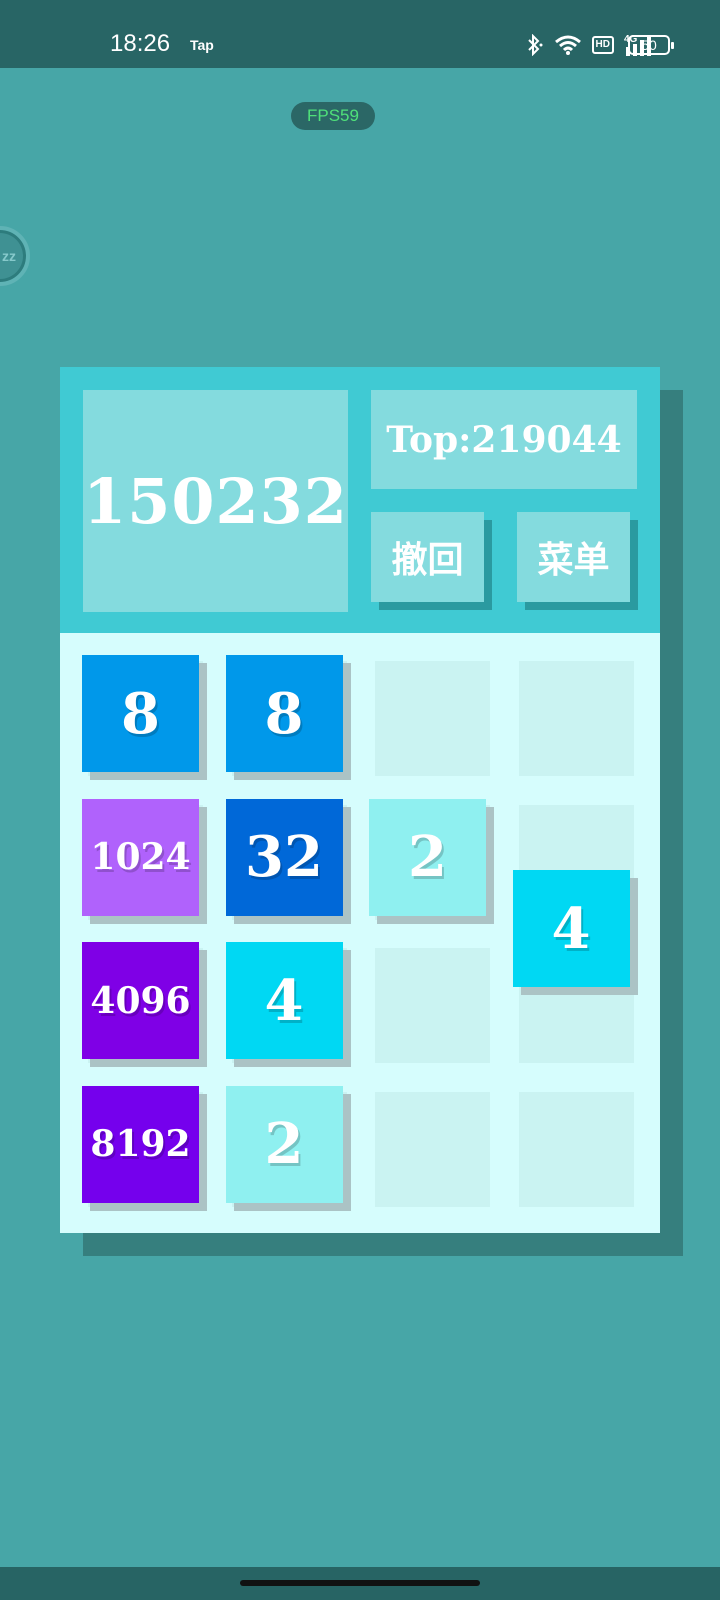 This screenshot has width=720, height=1600. I want to click on status-bar: 18:26 Tap HD 4G 50, so click(360, 34).